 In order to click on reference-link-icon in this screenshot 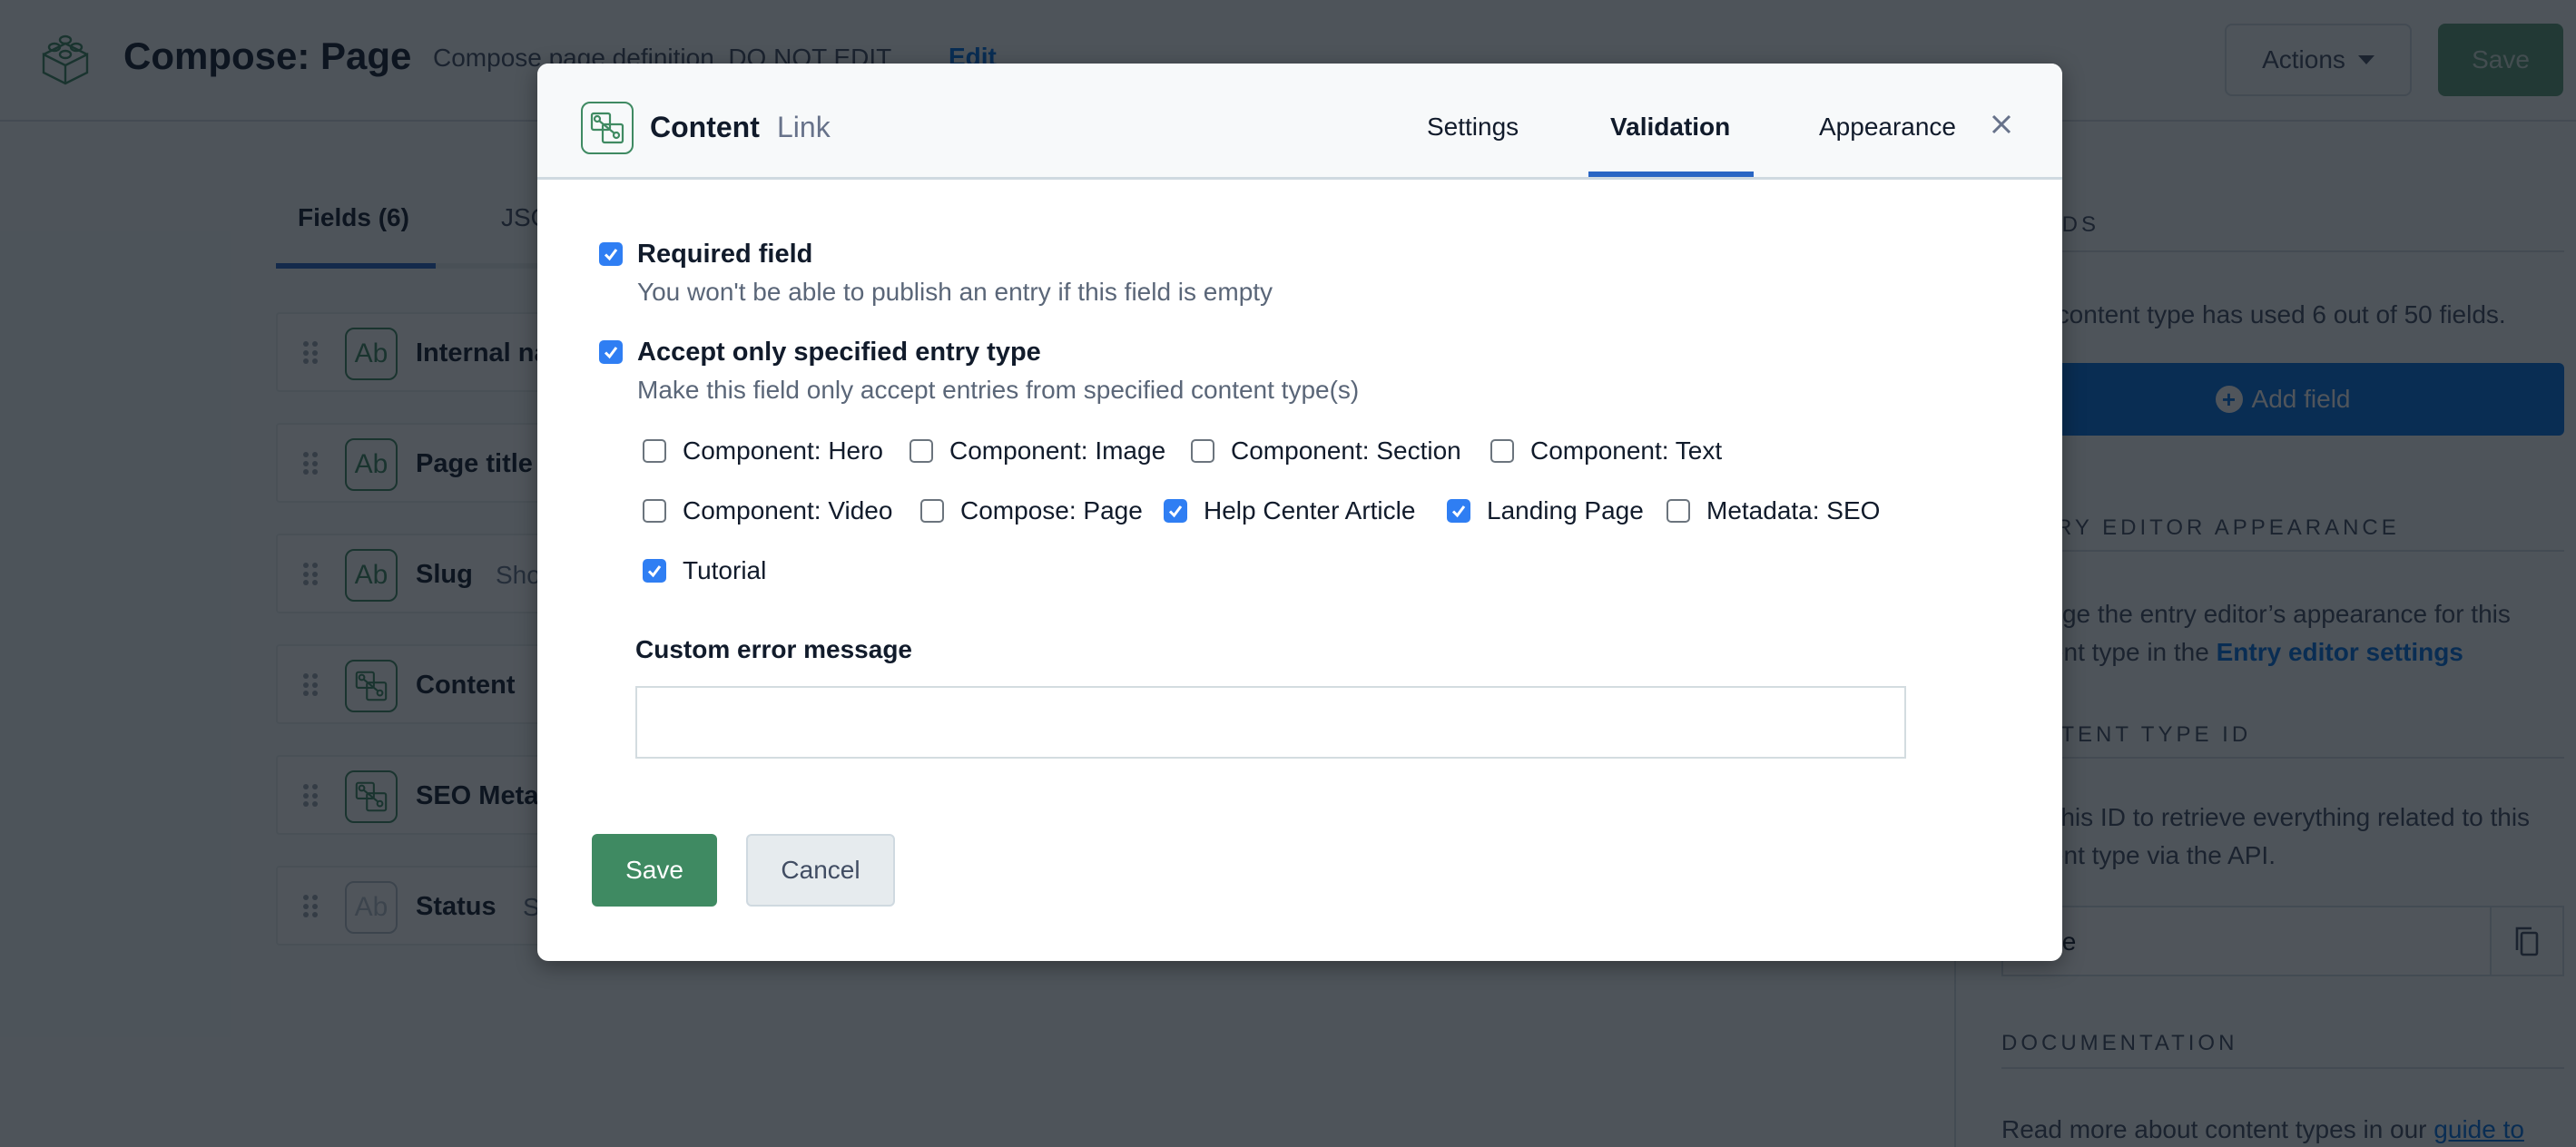, I will do `click(607, 128)`.